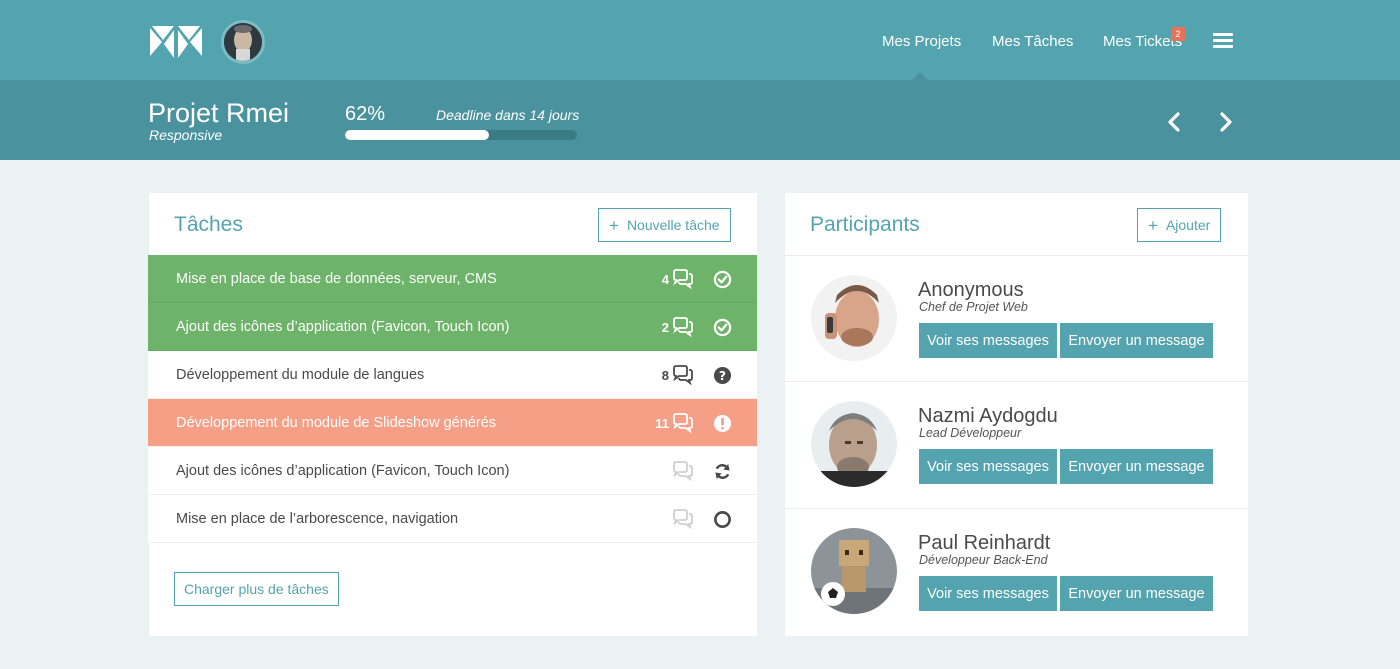 Image resolution: width=1400 pixels, height=669 pixels. I want to click on comment-count: 2, so click(665, 327).